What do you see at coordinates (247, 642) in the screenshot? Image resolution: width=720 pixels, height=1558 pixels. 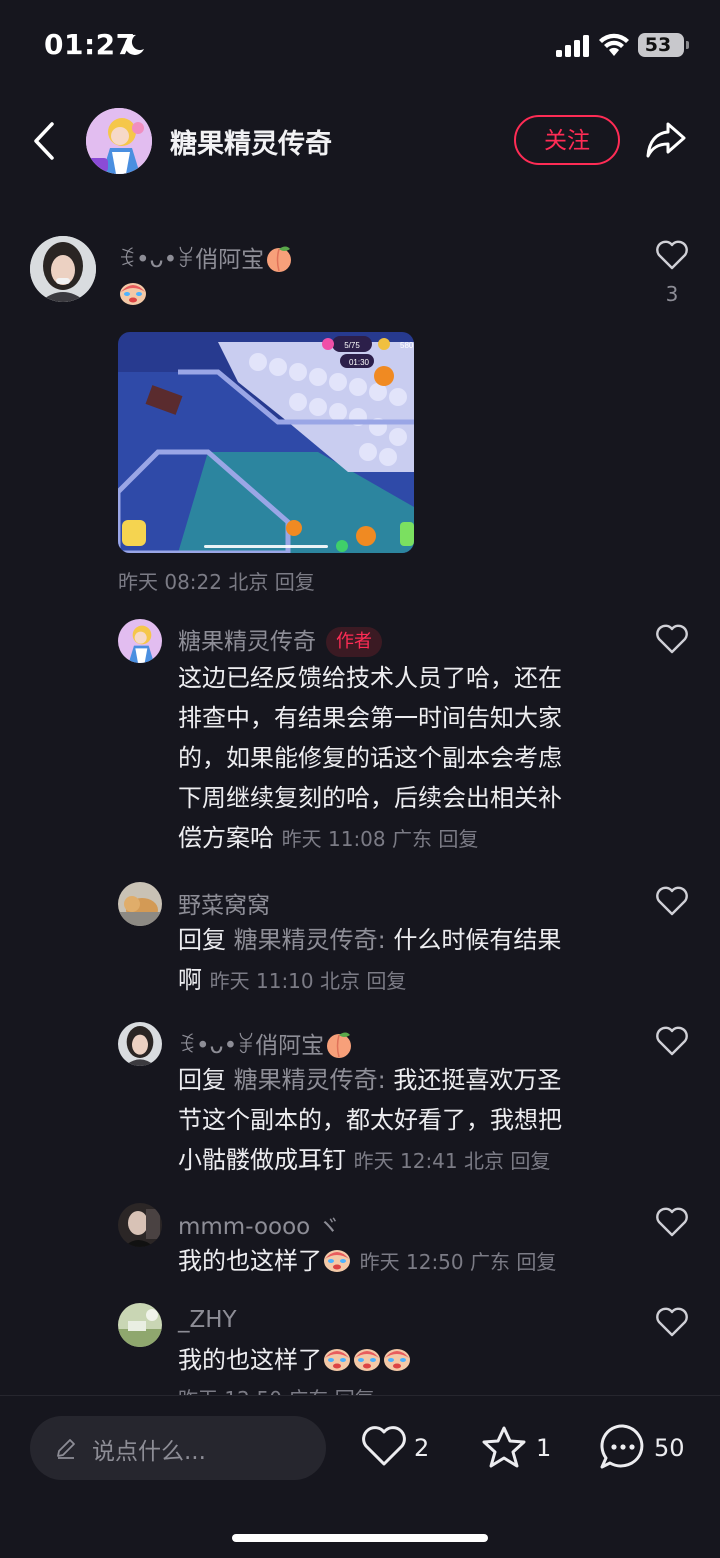 I see `username-text: 糖果精灵传奇` at bounding box center [247, 642].